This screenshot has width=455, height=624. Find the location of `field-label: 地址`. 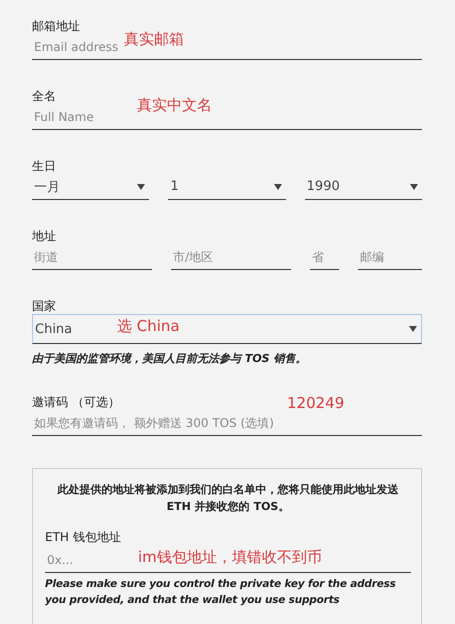

field-label: 地址 is located at coordinates (44, 236).